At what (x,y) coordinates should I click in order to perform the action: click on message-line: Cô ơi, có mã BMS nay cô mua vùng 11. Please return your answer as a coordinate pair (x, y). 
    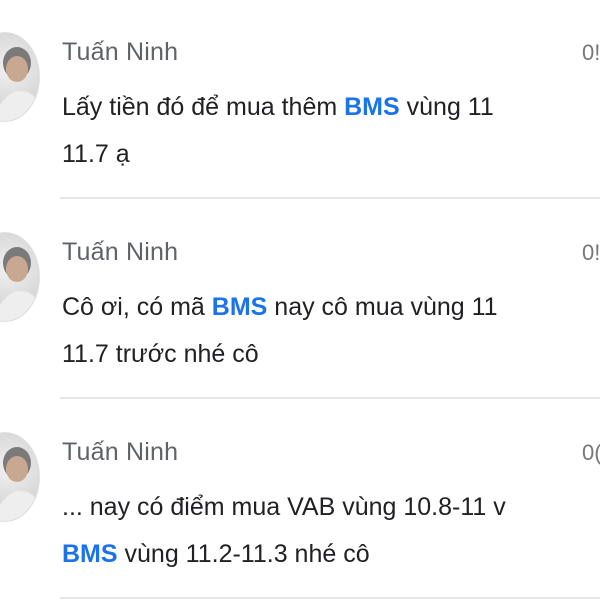
    Looking at the image, I should click on (331, 307).